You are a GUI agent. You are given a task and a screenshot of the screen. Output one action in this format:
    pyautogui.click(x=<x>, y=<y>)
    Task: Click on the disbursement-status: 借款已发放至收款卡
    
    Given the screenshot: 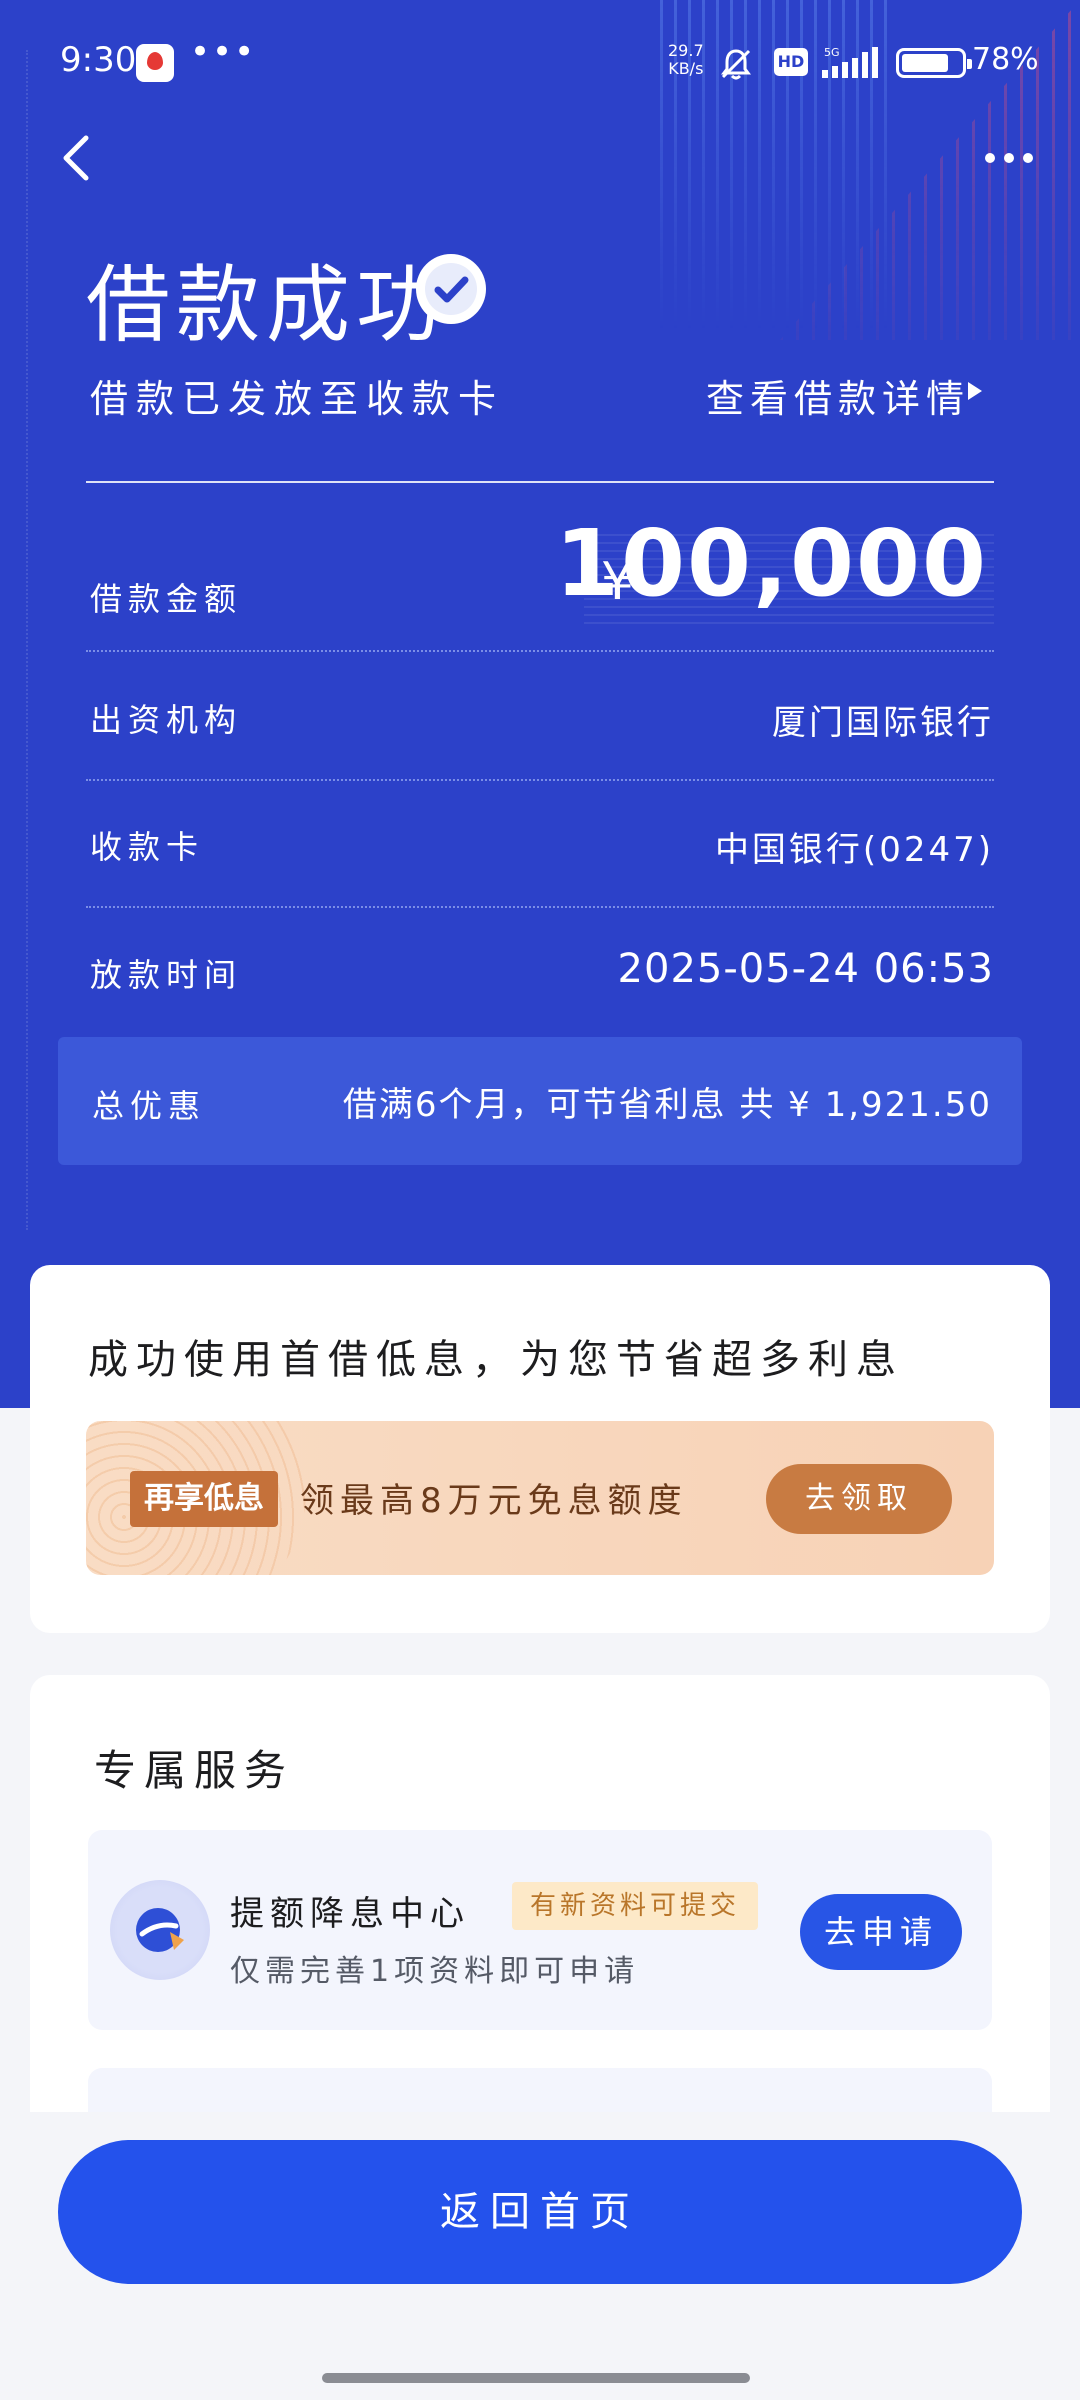 What is the action you would take?
    pyautogui.click(x=297, y=399)
    